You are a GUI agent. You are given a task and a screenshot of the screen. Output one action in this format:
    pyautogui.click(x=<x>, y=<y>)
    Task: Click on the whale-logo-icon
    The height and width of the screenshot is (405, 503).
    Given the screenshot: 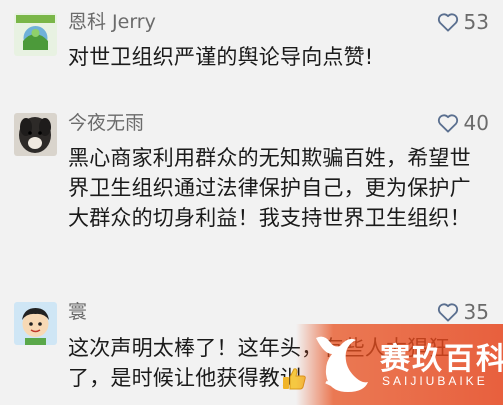 What is the action you would take?
    pyautogui.click(x=341, y=366)
    